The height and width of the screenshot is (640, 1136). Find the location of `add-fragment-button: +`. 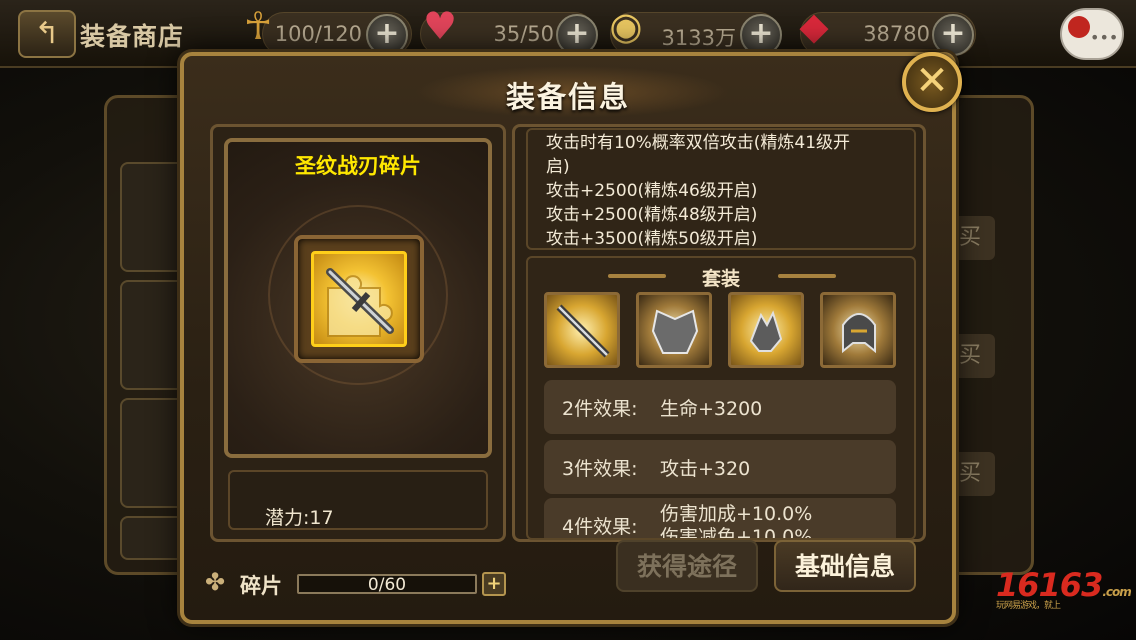

add-fragment-button: + is located at coordinates (494, 584).